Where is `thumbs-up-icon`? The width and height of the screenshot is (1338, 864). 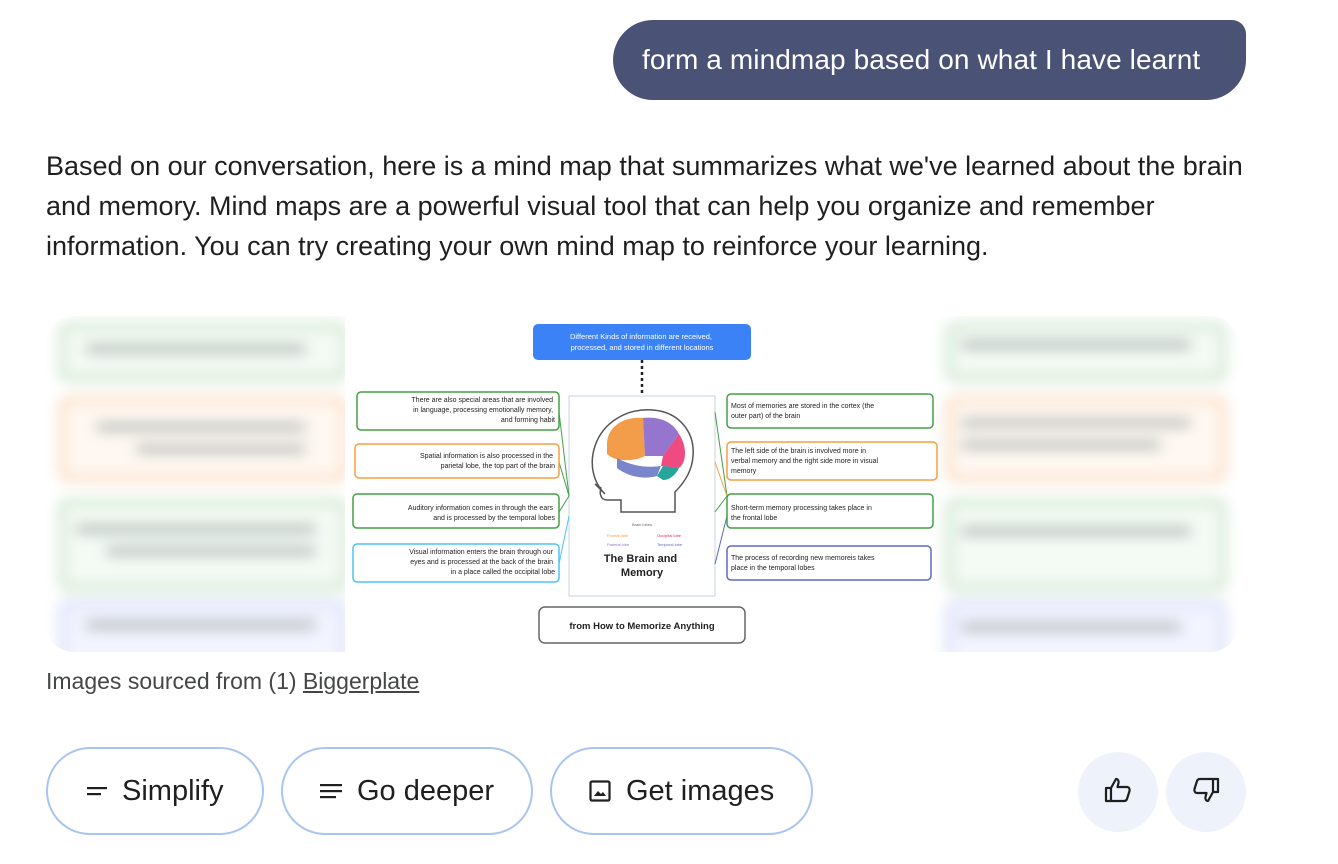 thumbs-up-icon is located at coordinates (1118, 792).